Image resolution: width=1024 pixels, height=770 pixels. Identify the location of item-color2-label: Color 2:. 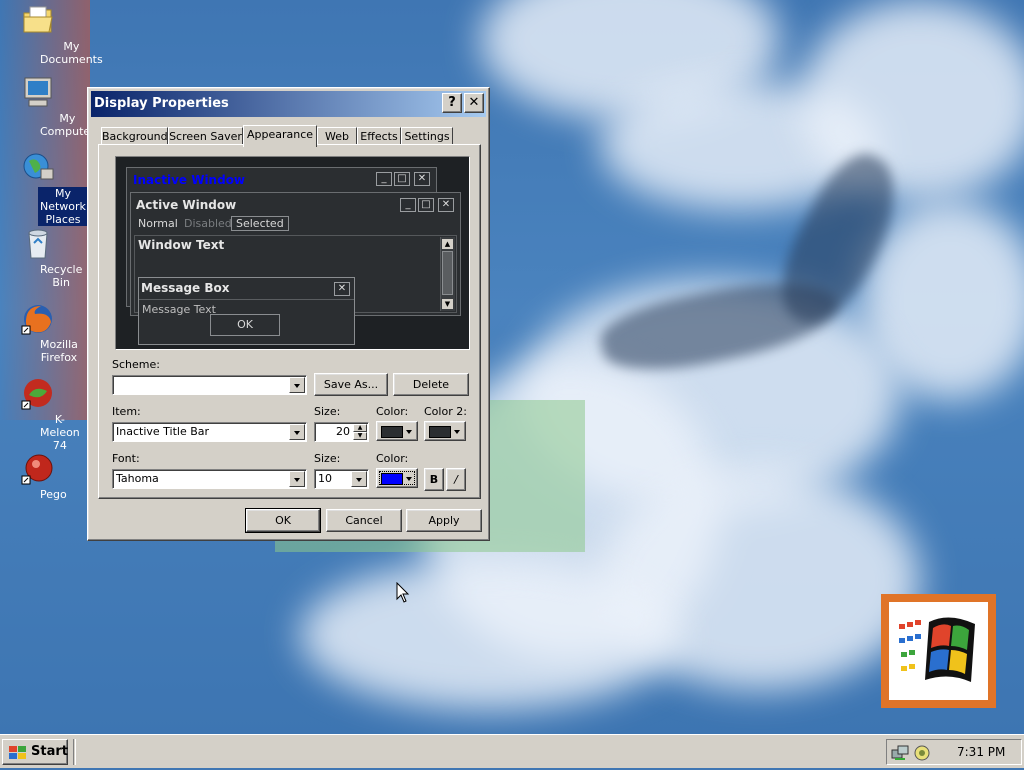
(445, 411).